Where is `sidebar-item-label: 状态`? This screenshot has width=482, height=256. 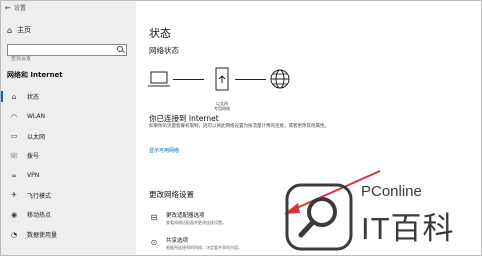
sidebar-item-label: 状态 is located at coordinates (33, 98).